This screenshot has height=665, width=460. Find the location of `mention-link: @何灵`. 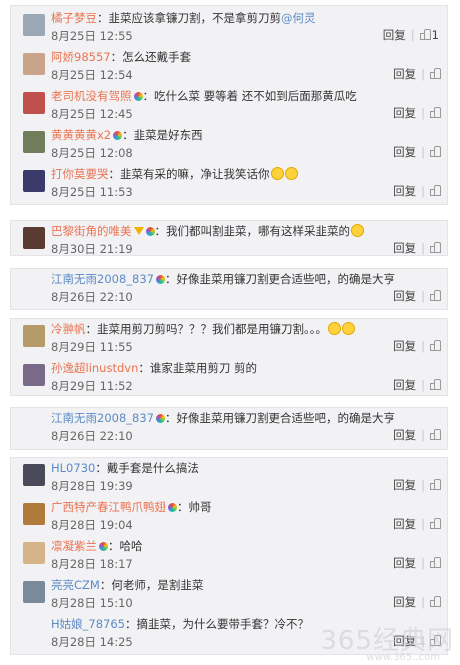

mention-link: @何灵 is located at coordinates (298, 18).